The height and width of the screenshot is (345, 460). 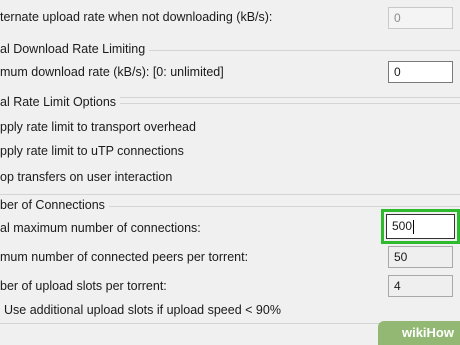 I want to click on max-connections-field: 500, so click(x=420, y=226).